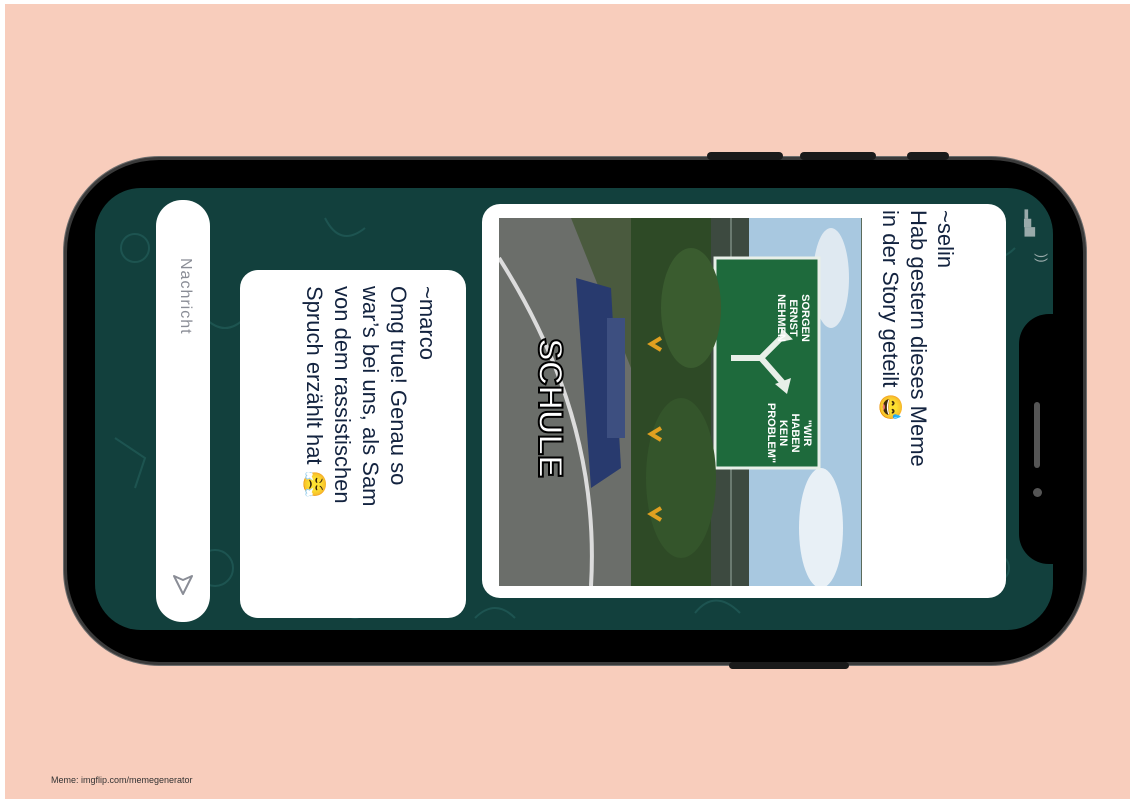 This screenshot has width=1132, height=803. Describe the element at coordinates (1042, 258) in the screenshot. I see `wifi-icon: ))` at that location.